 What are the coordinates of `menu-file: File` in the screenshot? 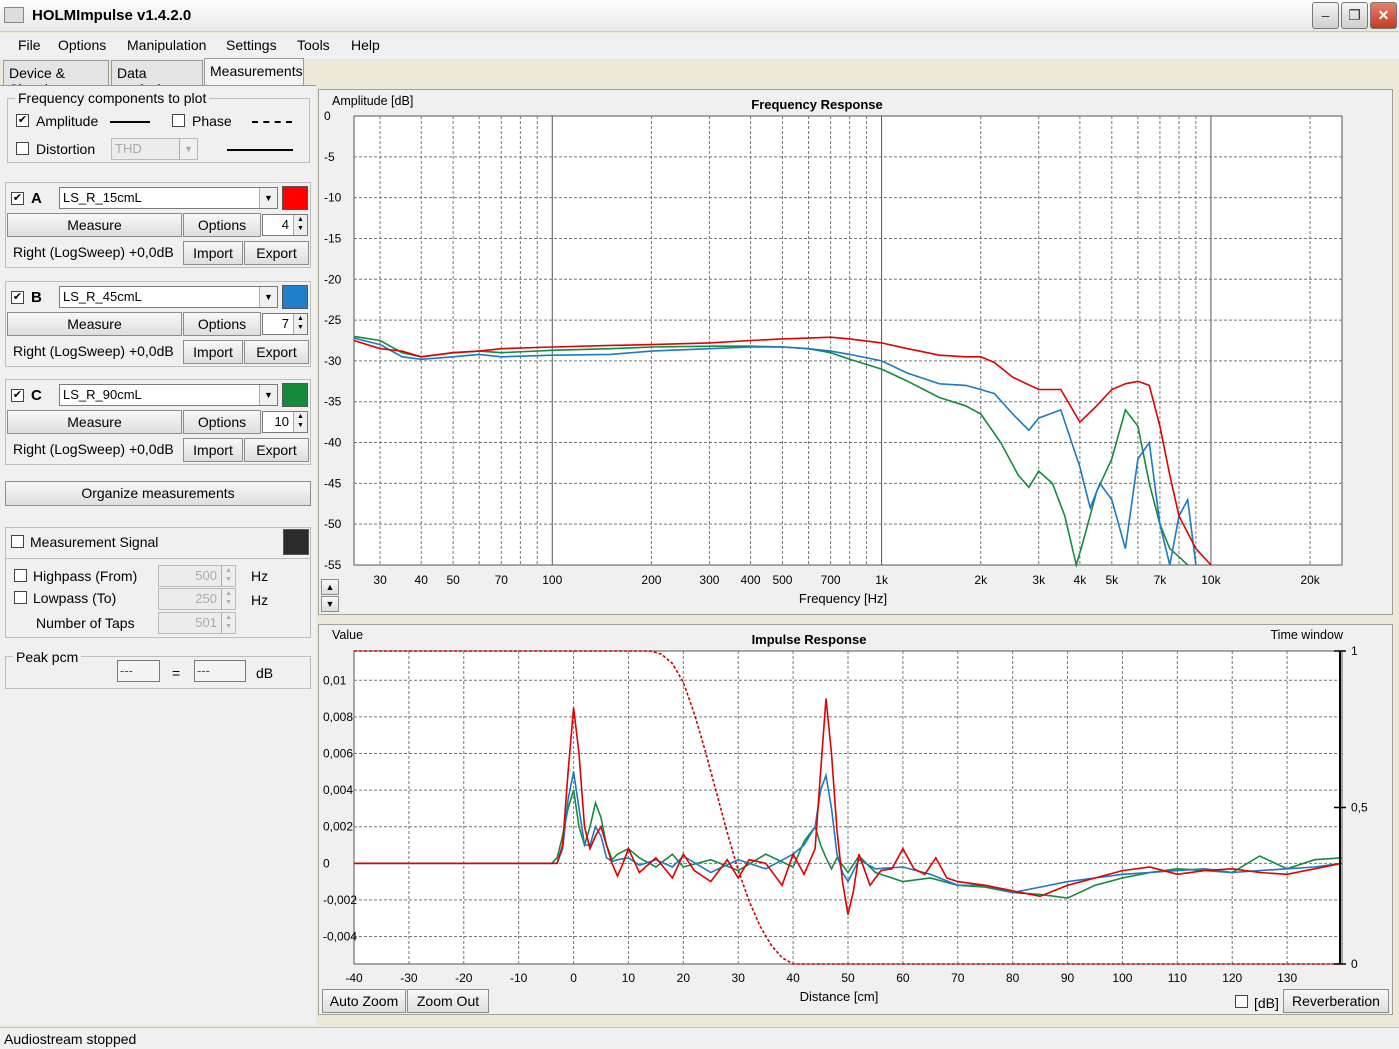 It's located at (29, 45).